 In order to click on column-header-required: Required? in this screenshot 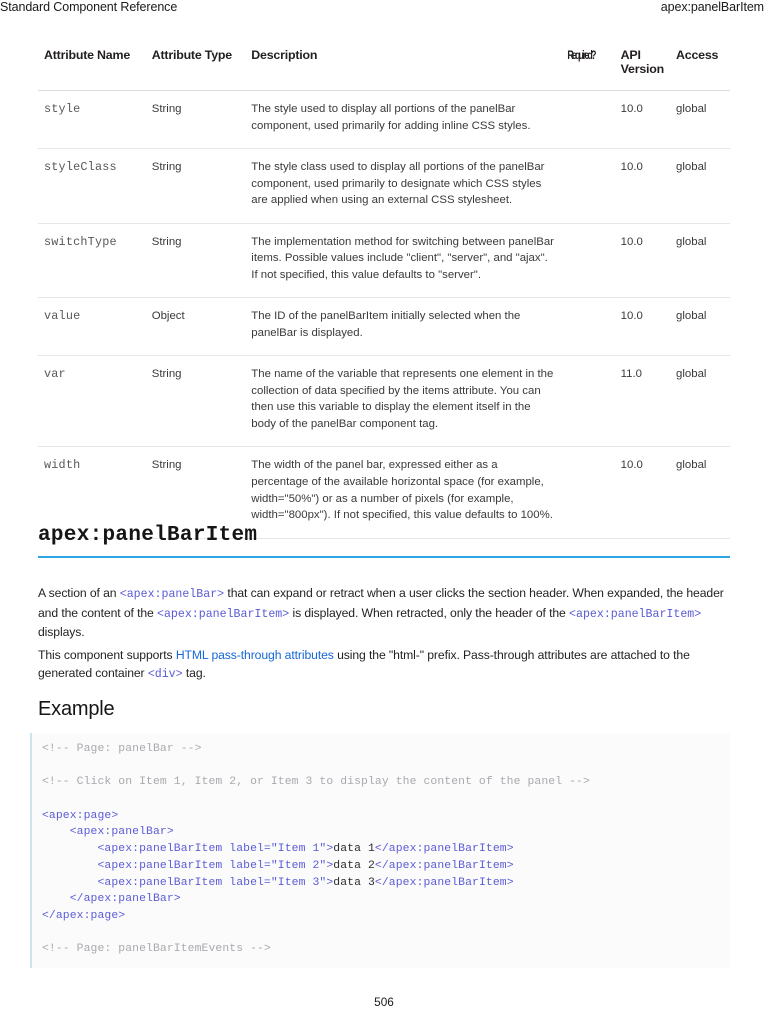, I will do `click(581, 69)`.